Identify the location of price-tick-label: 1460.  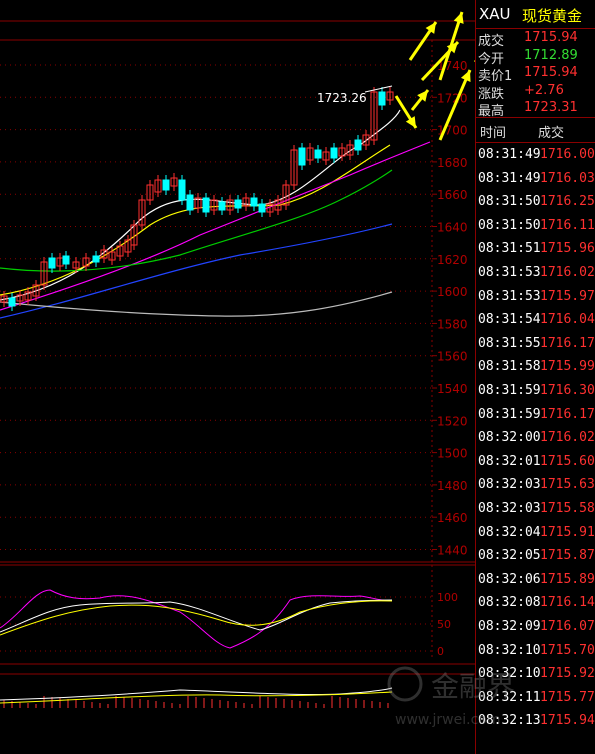
(452, 518).